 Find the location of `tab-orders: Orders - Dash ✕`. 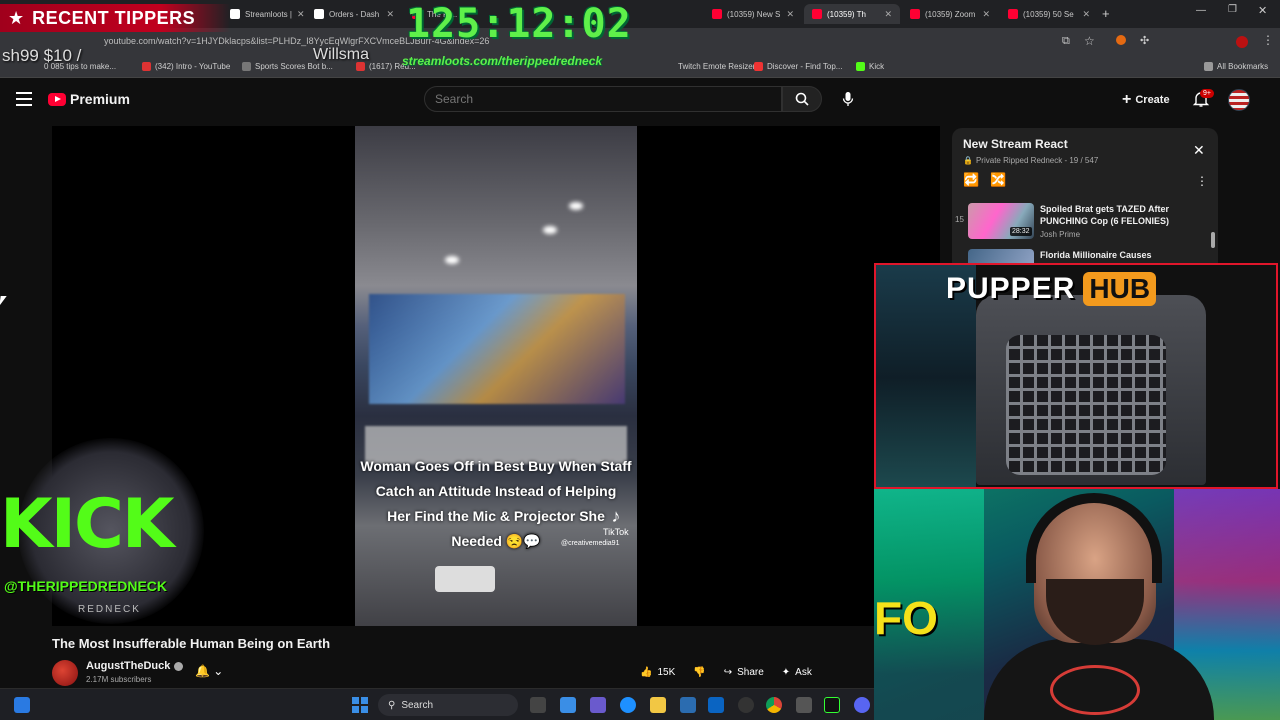

tab-orders: Orders - Dash ✕ is located at coordinates (354, 14).